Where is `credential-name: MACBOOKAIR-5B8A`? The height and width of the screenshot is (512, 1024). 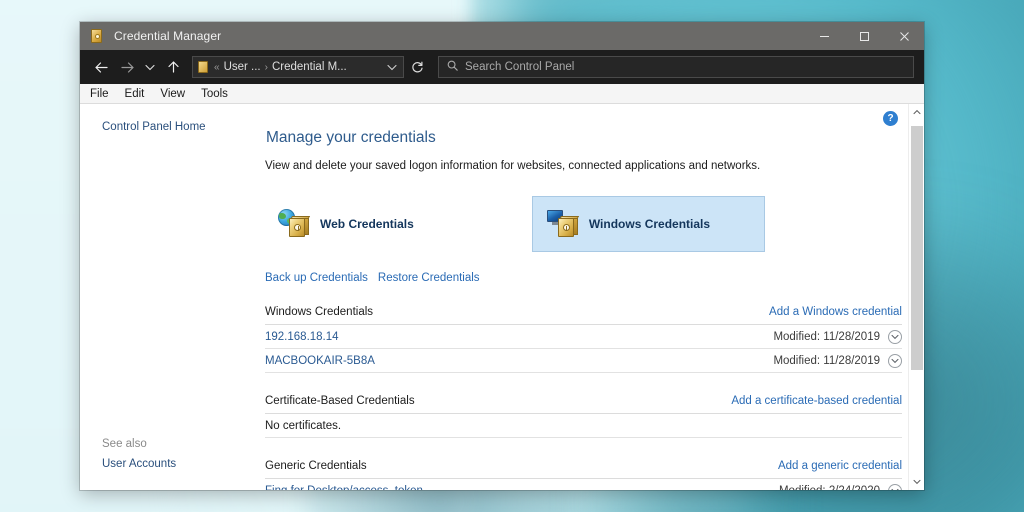
credential-name: MACBOOKAIR-5B8A is located at coordinates (320, 361).